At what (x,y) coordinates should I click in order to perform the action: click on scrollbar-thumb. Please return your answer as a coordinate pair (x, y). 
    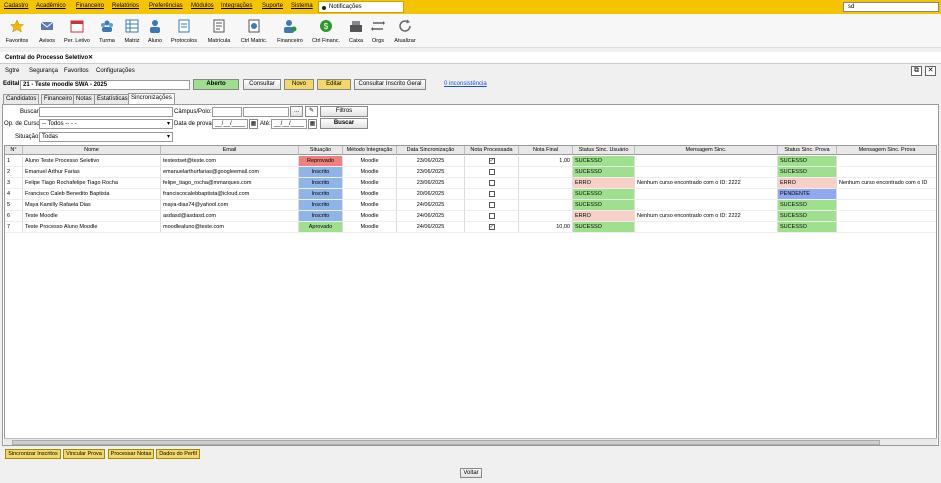
    Looking at the image, I should click on (446, 442).